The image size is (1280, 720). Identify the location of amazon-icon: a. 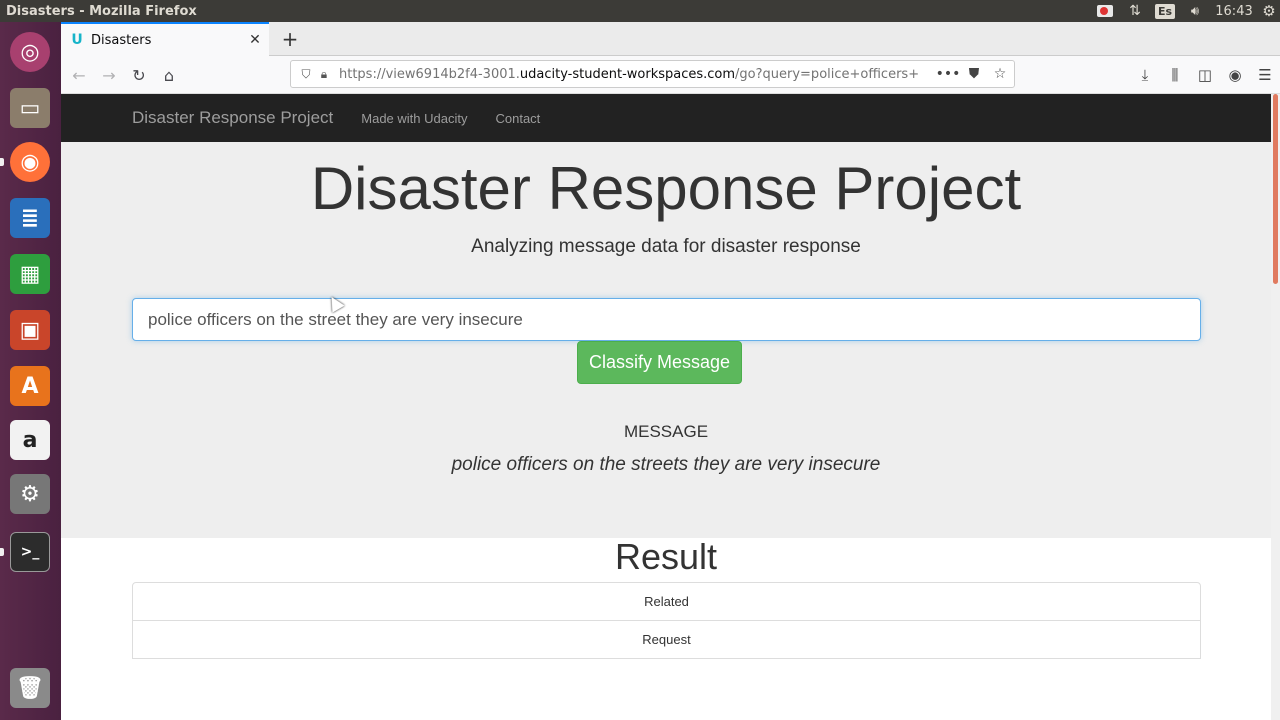
(30, 440).